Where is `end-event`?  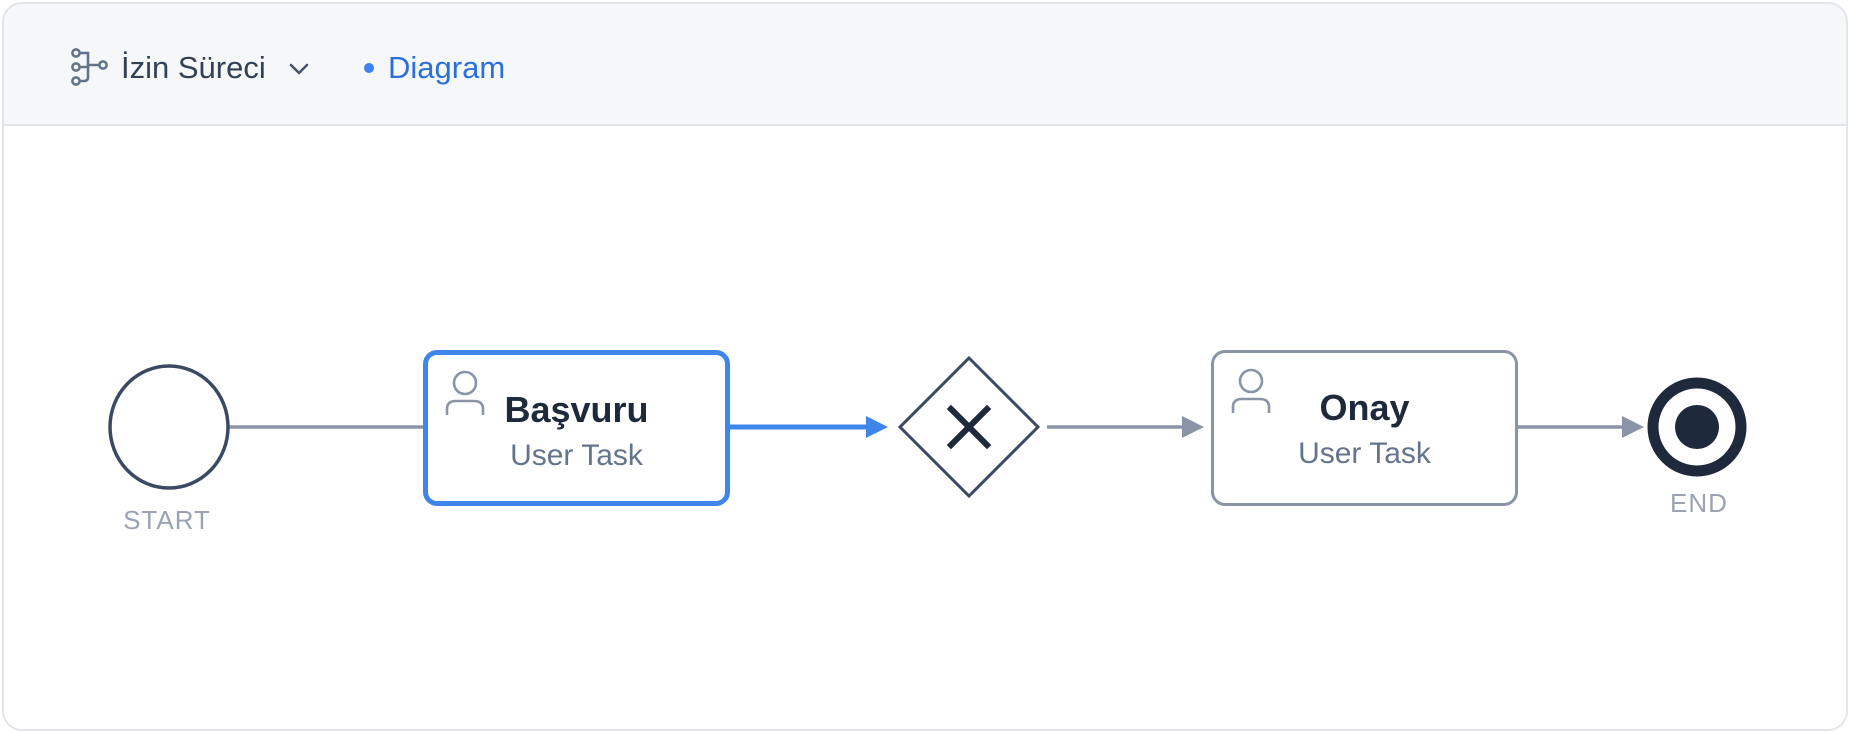
end-event is located at coordinates (1697, 427).